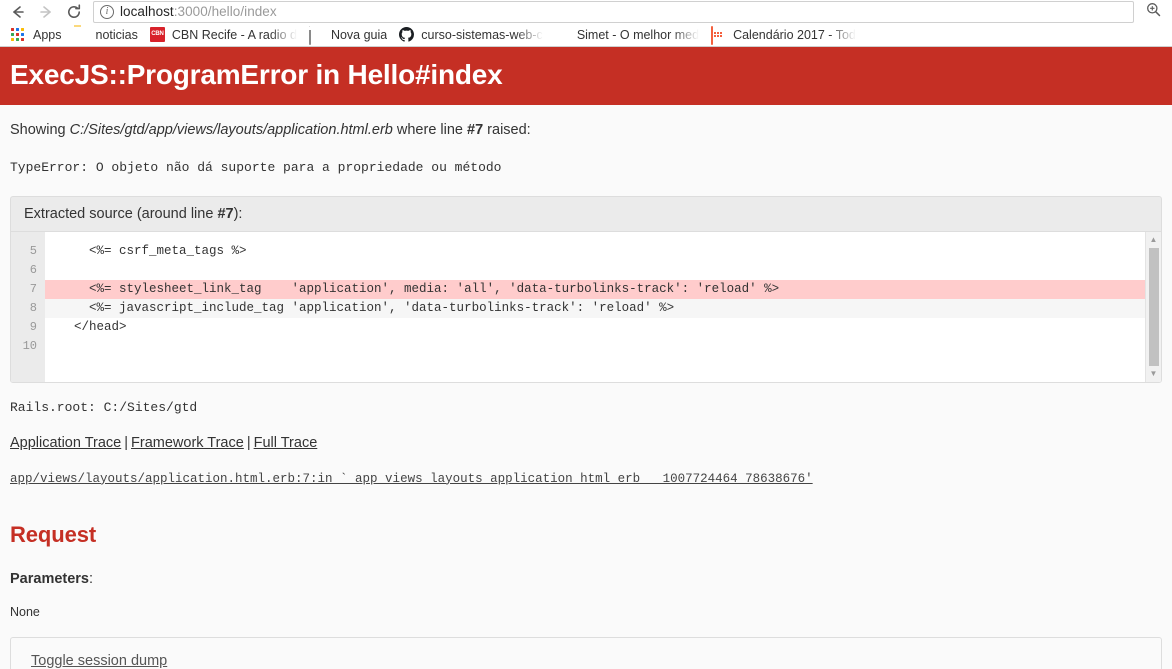 The image size is (1172, 669). I want to click on address-bar: i localhost:3000/hello/index, so click(613, 11).